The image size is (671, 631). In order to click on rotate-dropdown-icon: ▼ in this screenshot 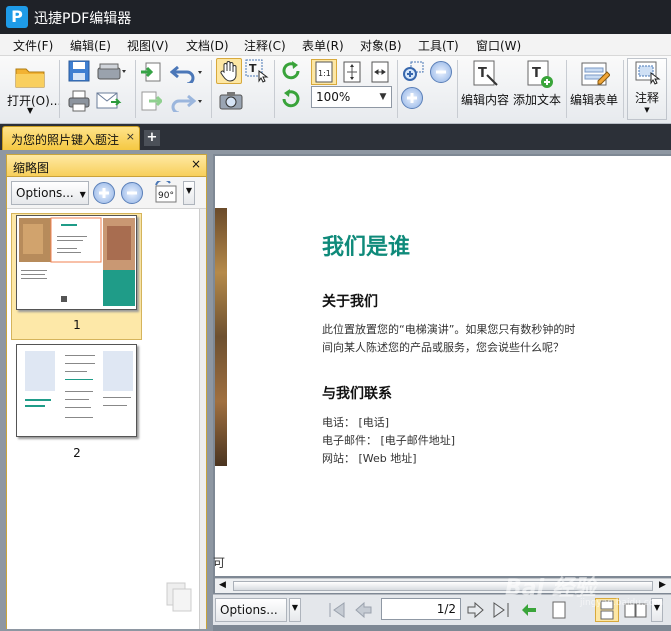, I will do `click(189, 193)`.